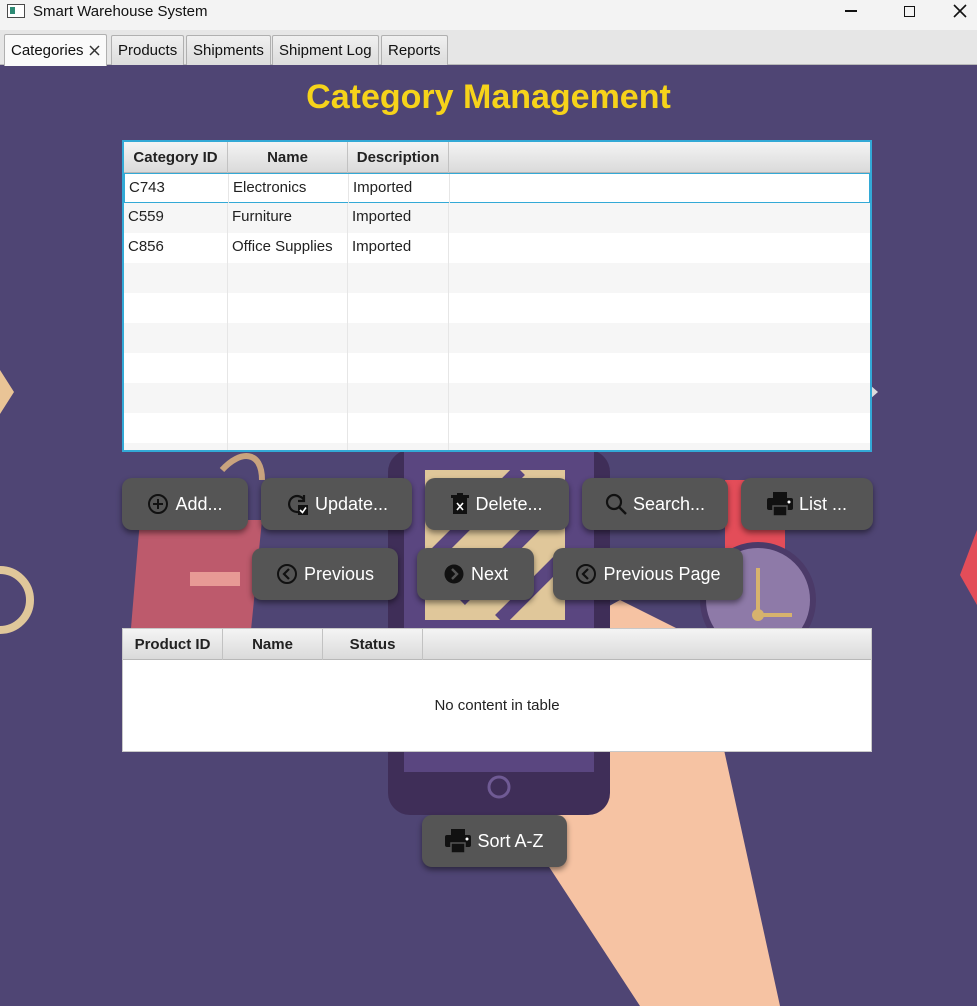 This screenshot has width=977, height=1006. I want to click on table-header: Product ID Name Status, so click(497, 644).